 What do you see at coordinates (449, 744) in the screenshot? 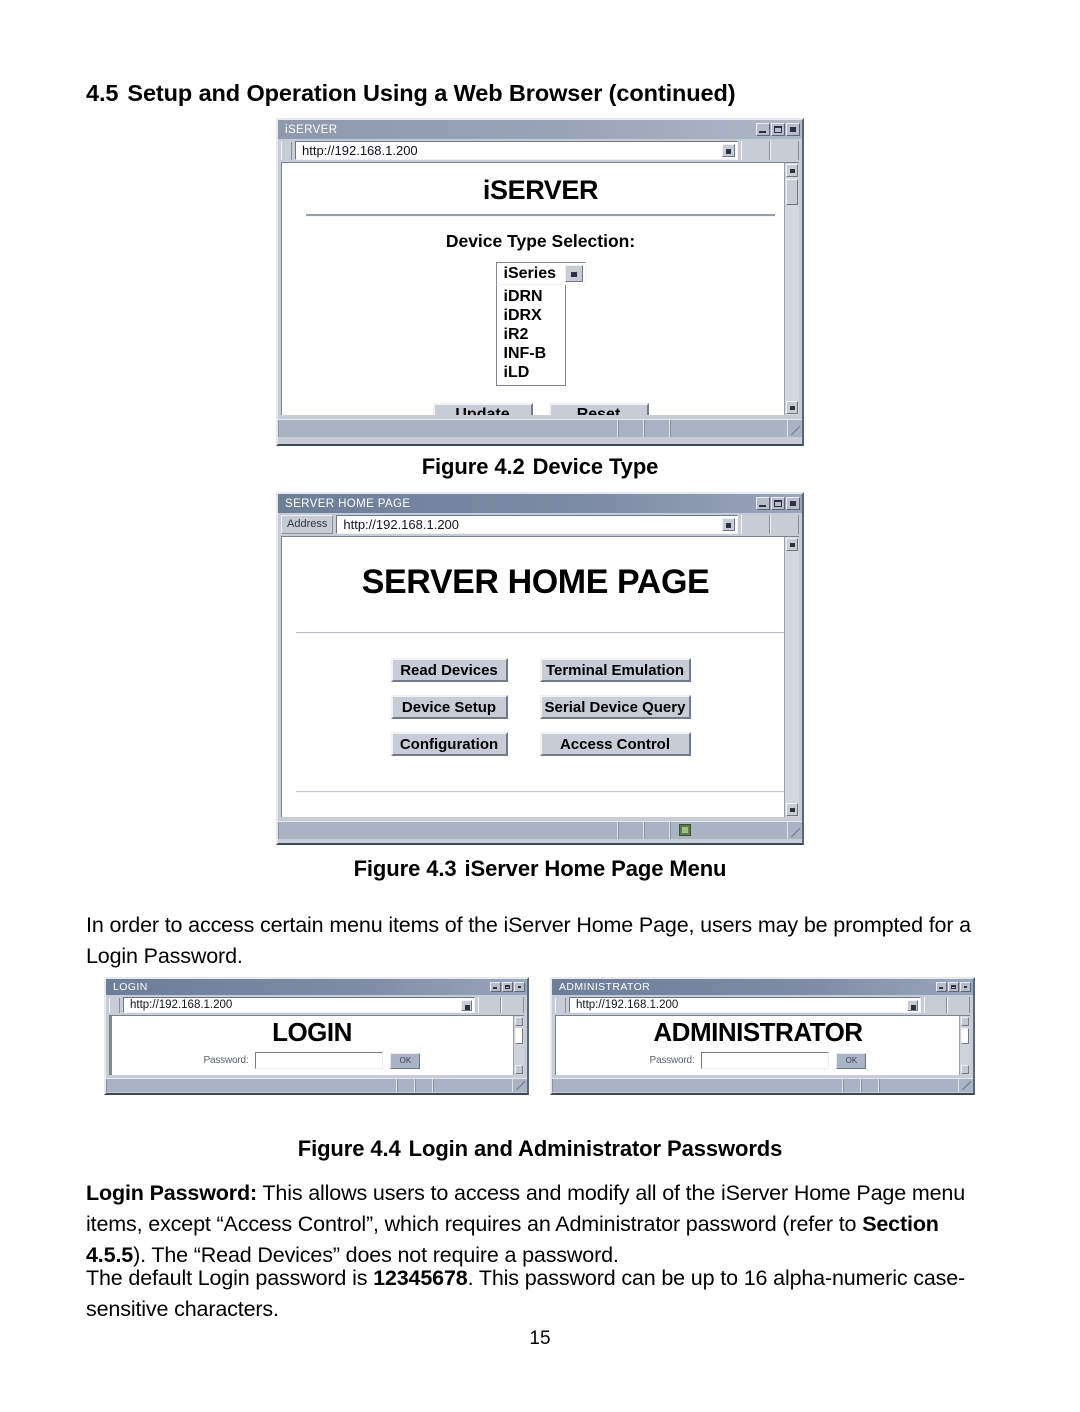
I see `configuration-button: Configuration` at bounding box center [449, 744].